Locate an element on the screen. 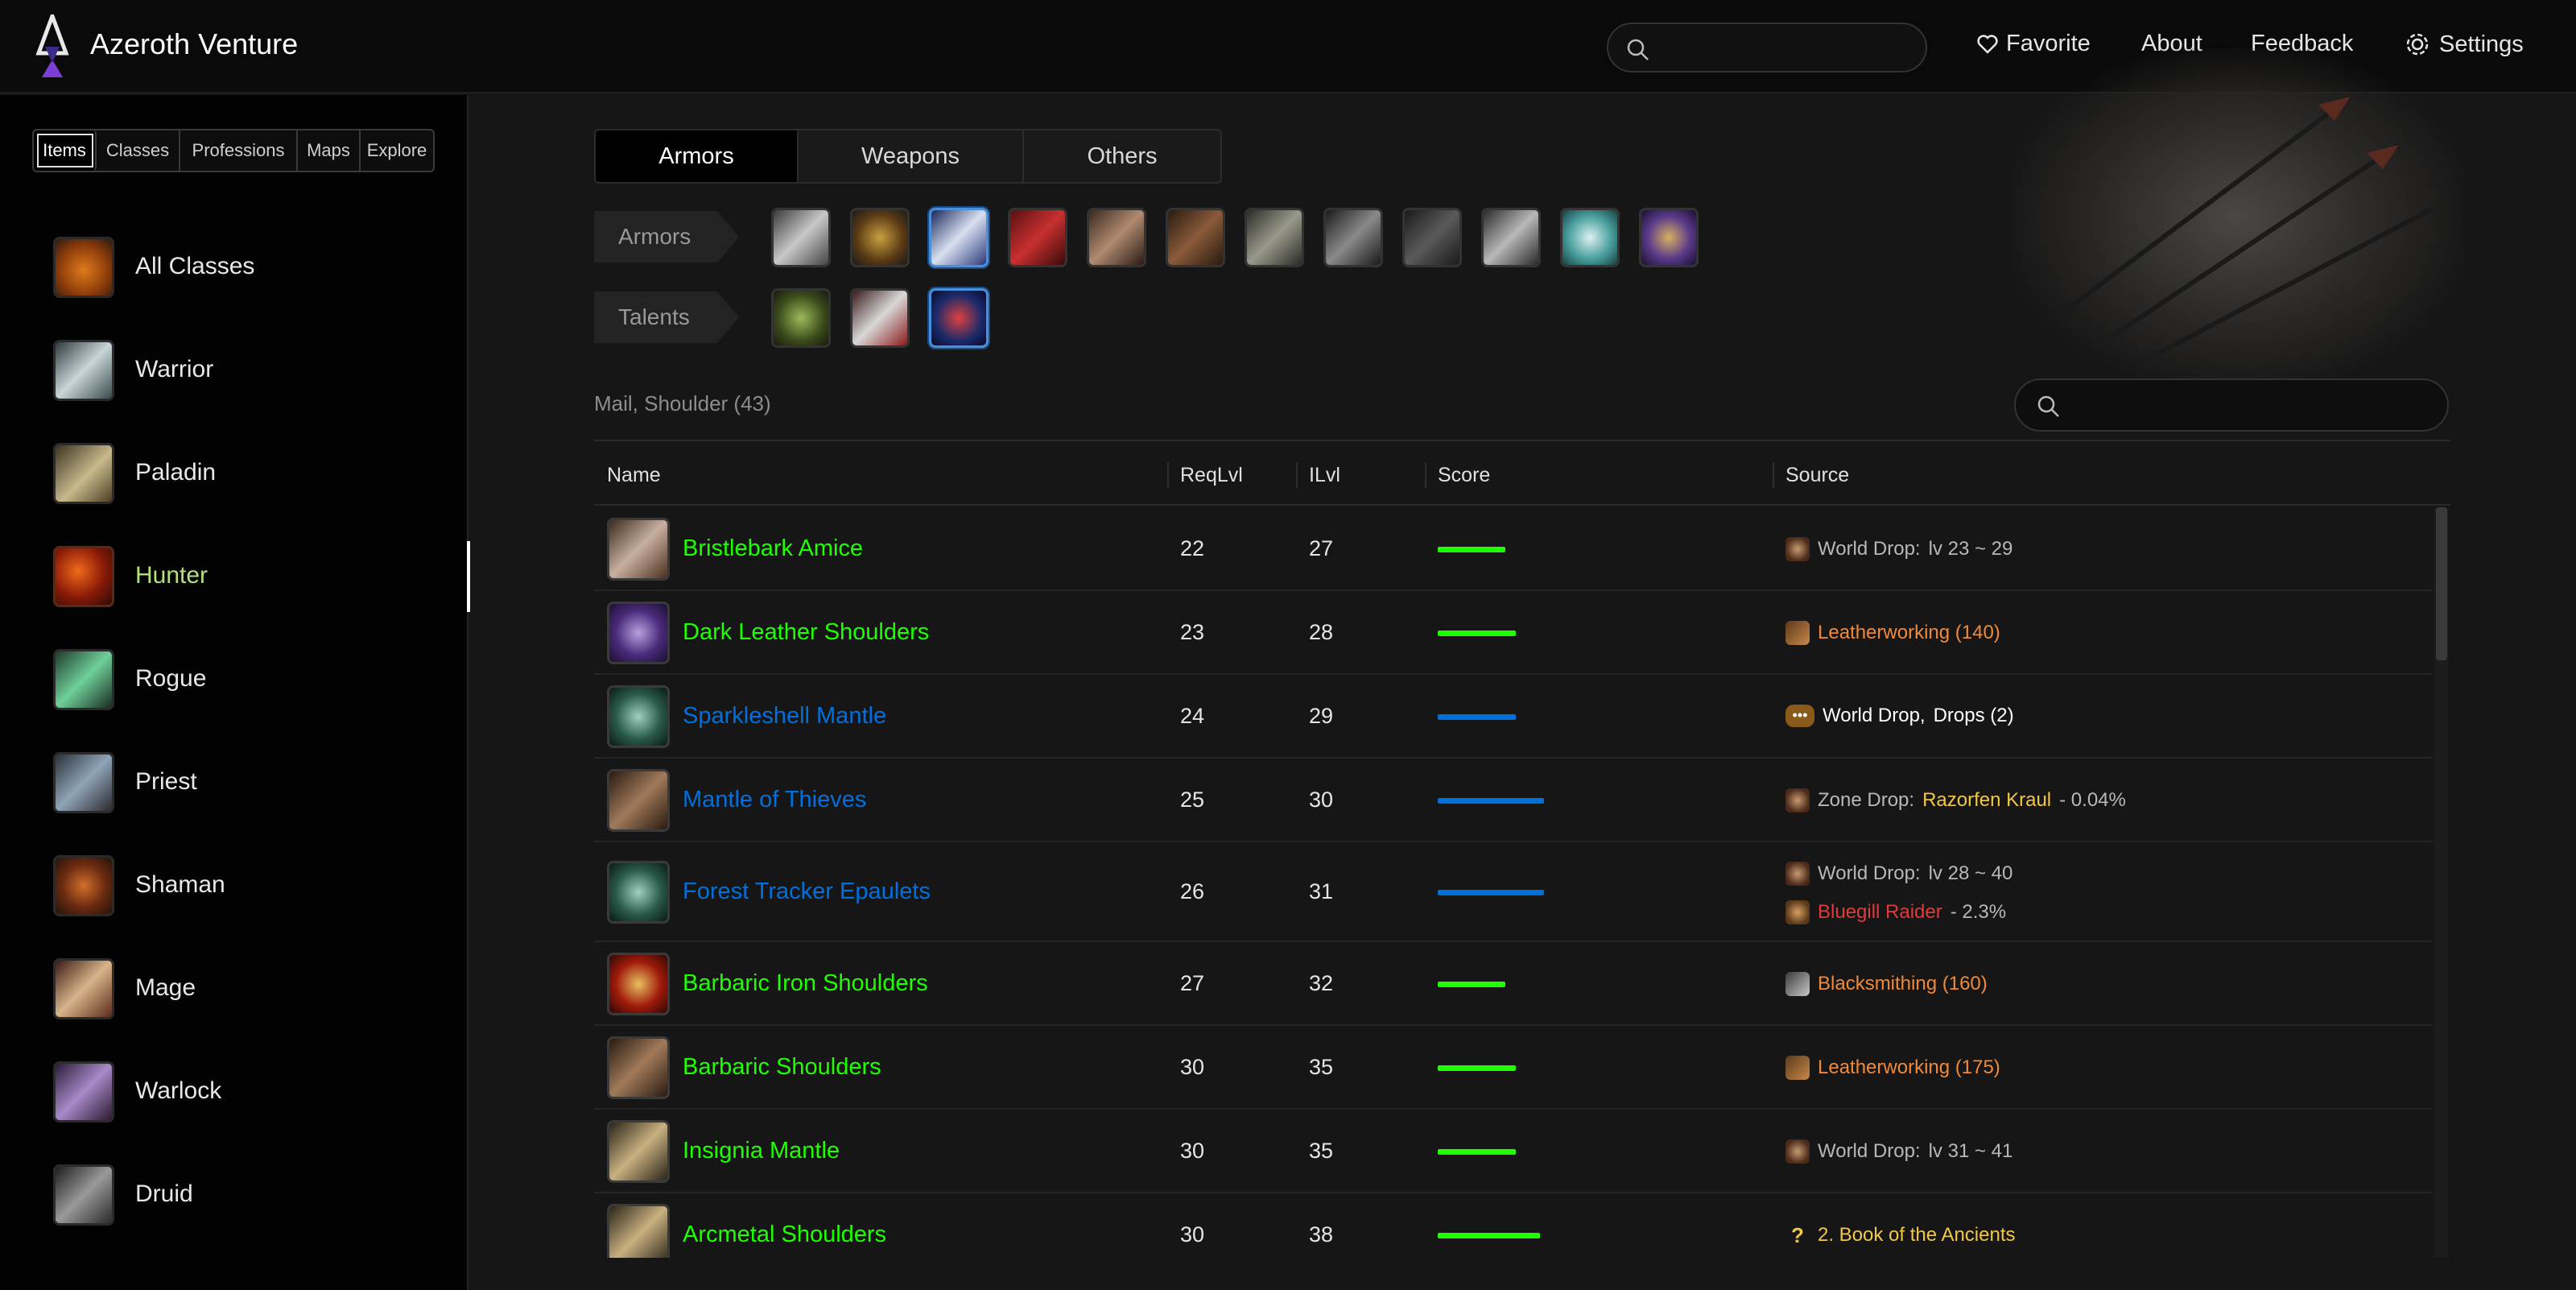 The width and height of the screenshot is (2576, 1290). shoulder-icon is located at coordinates (959, 237).